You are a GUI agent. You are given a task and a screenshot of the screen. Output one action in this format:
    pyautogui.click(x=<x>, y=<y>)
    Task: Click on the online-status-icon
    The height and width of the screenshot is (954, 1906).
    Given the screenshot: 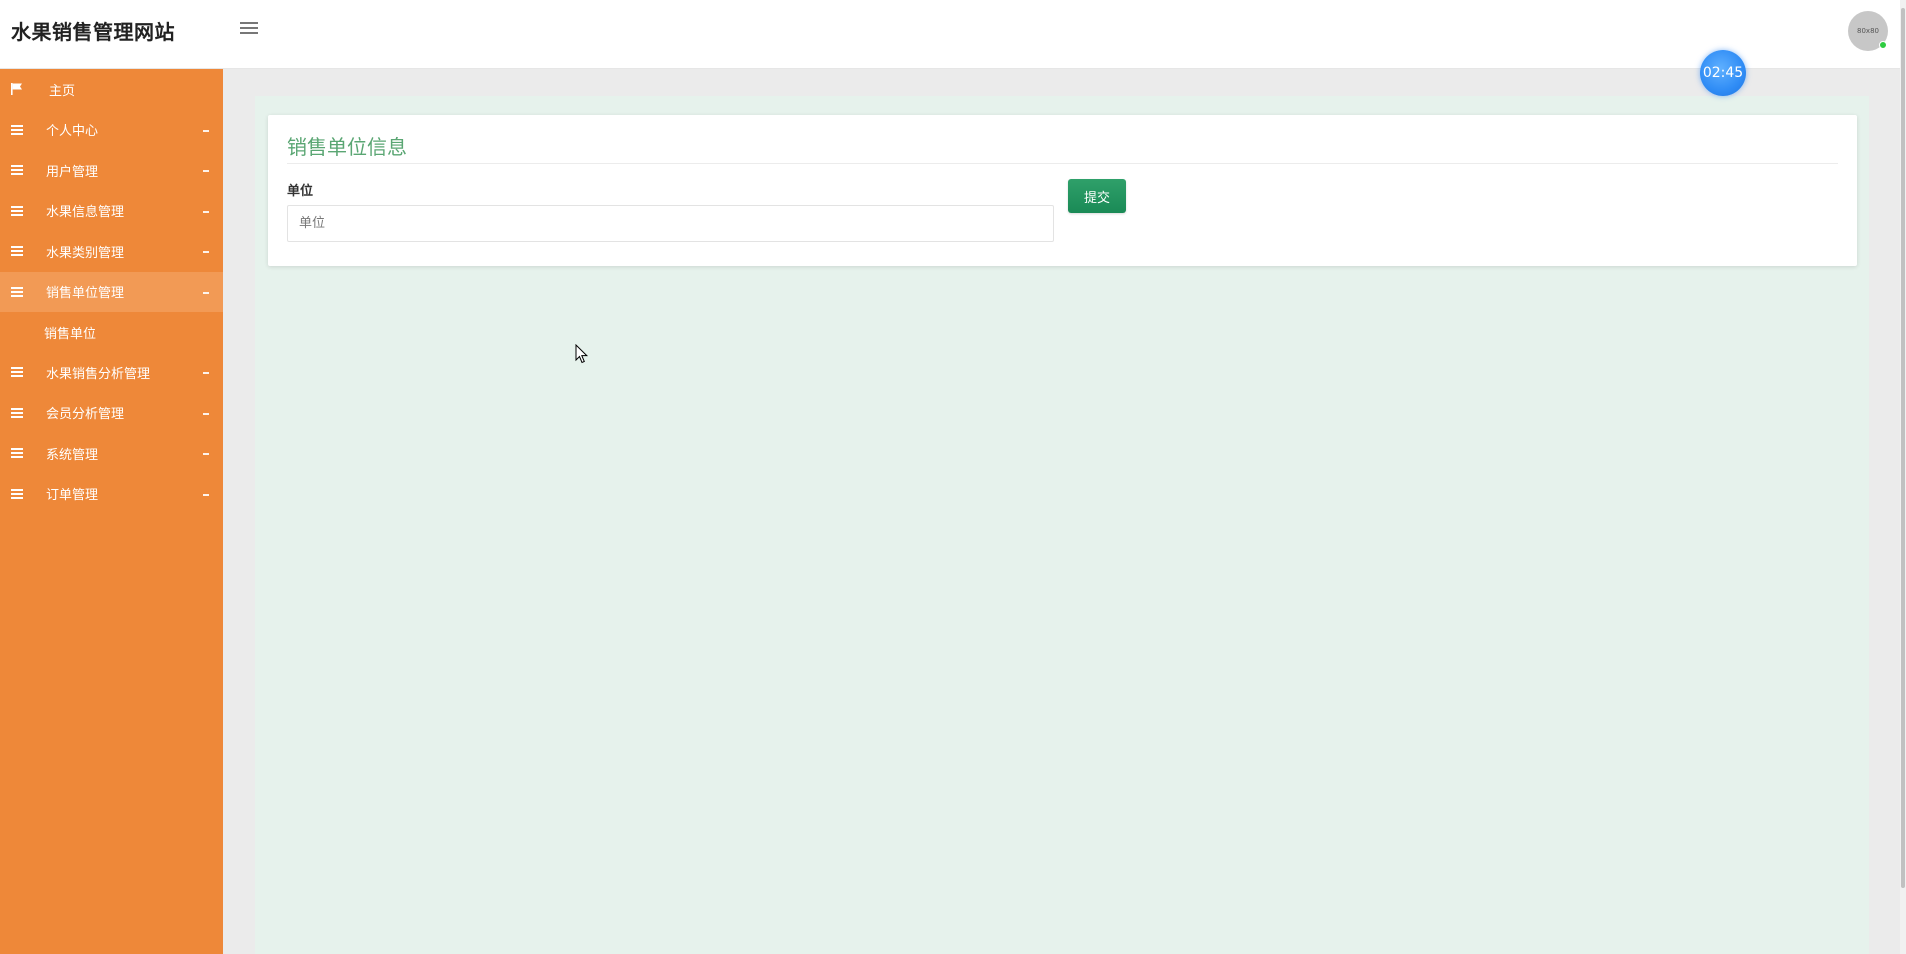 What is the action you would take?
    pyautogui.click(x=1883, y=45)
    